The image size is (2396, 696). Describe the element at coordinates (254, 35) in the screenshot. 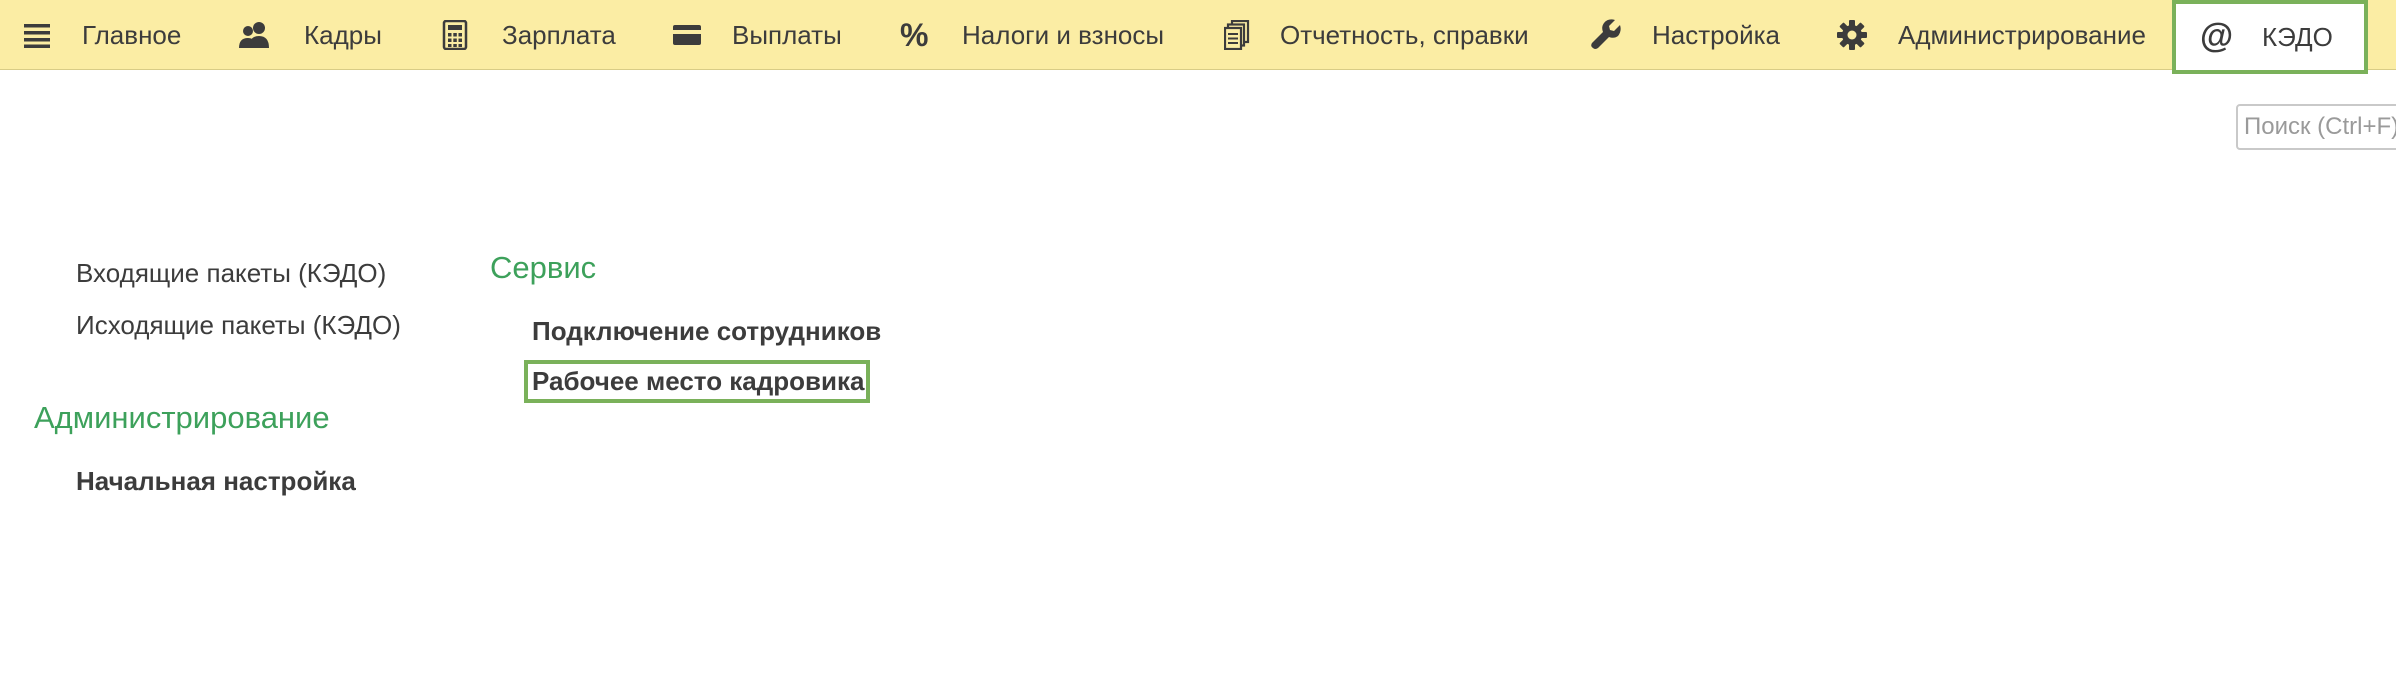

I see `users-icon` at that location.